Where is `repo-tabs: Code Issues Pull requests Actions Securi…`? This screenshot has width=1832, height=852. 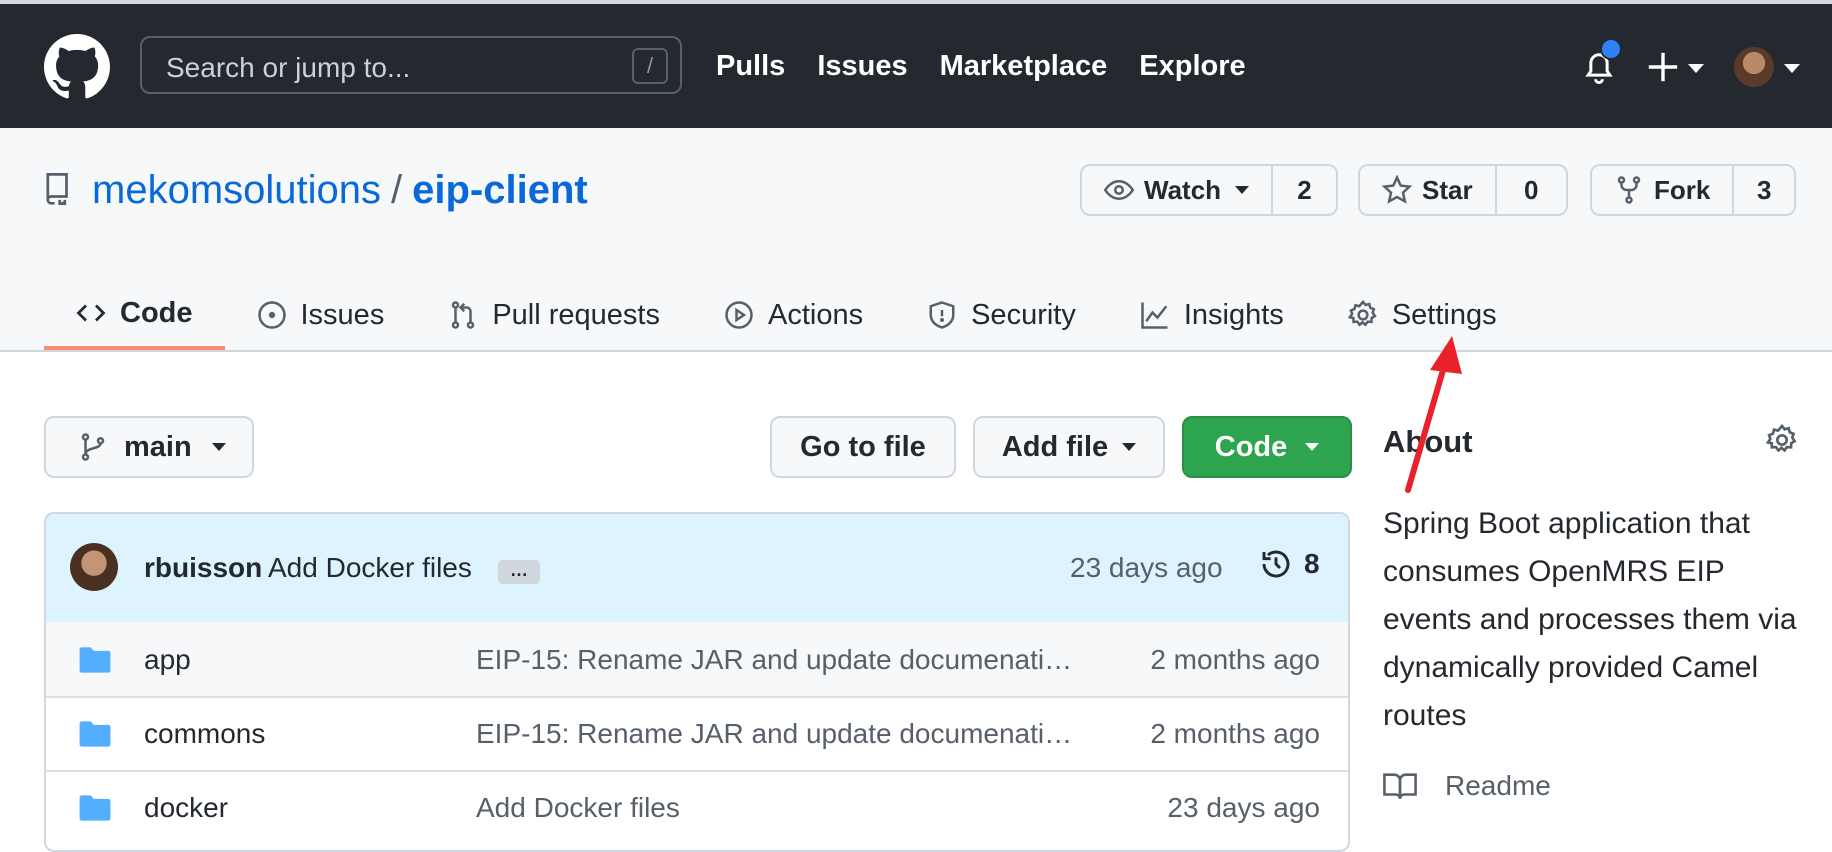
repo-tabs: Code Issues Pull requests Actions Securi… is located at coordinates (786, 315).